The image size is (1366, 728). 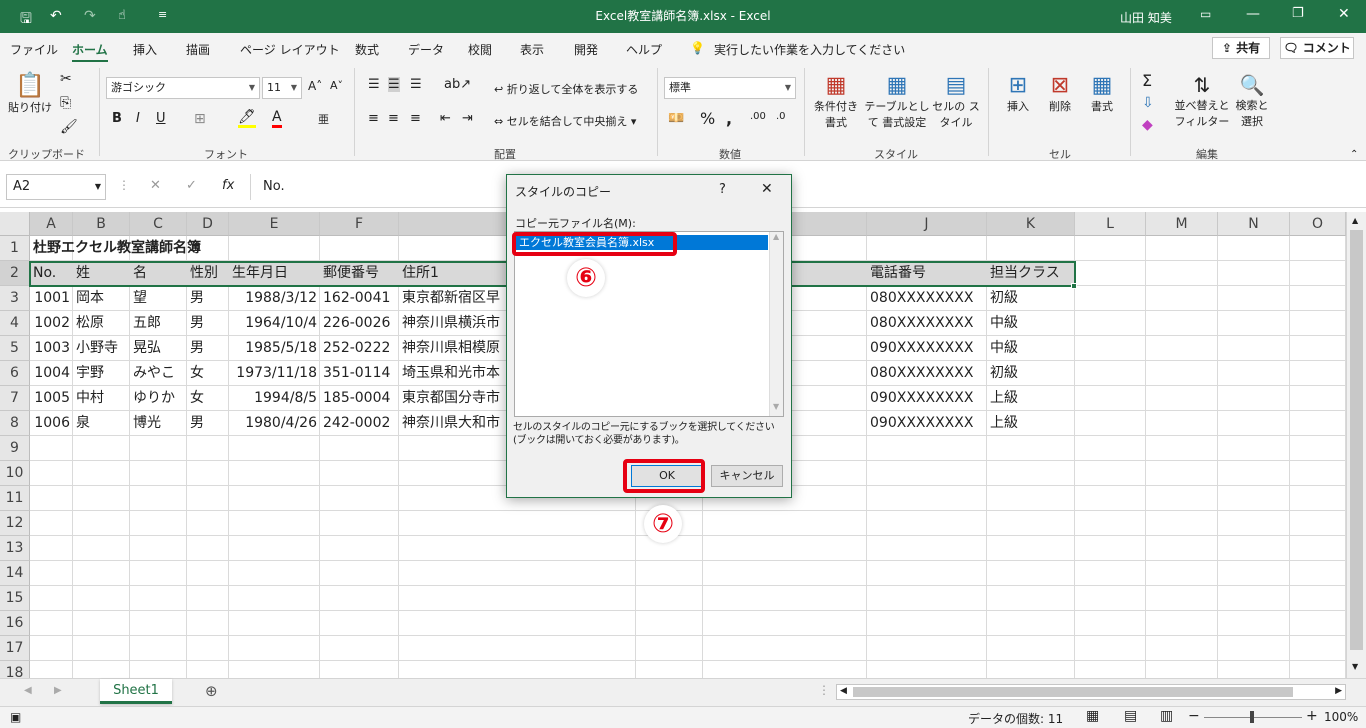 I want to click on cell: 男, so click(x=208, y=298).